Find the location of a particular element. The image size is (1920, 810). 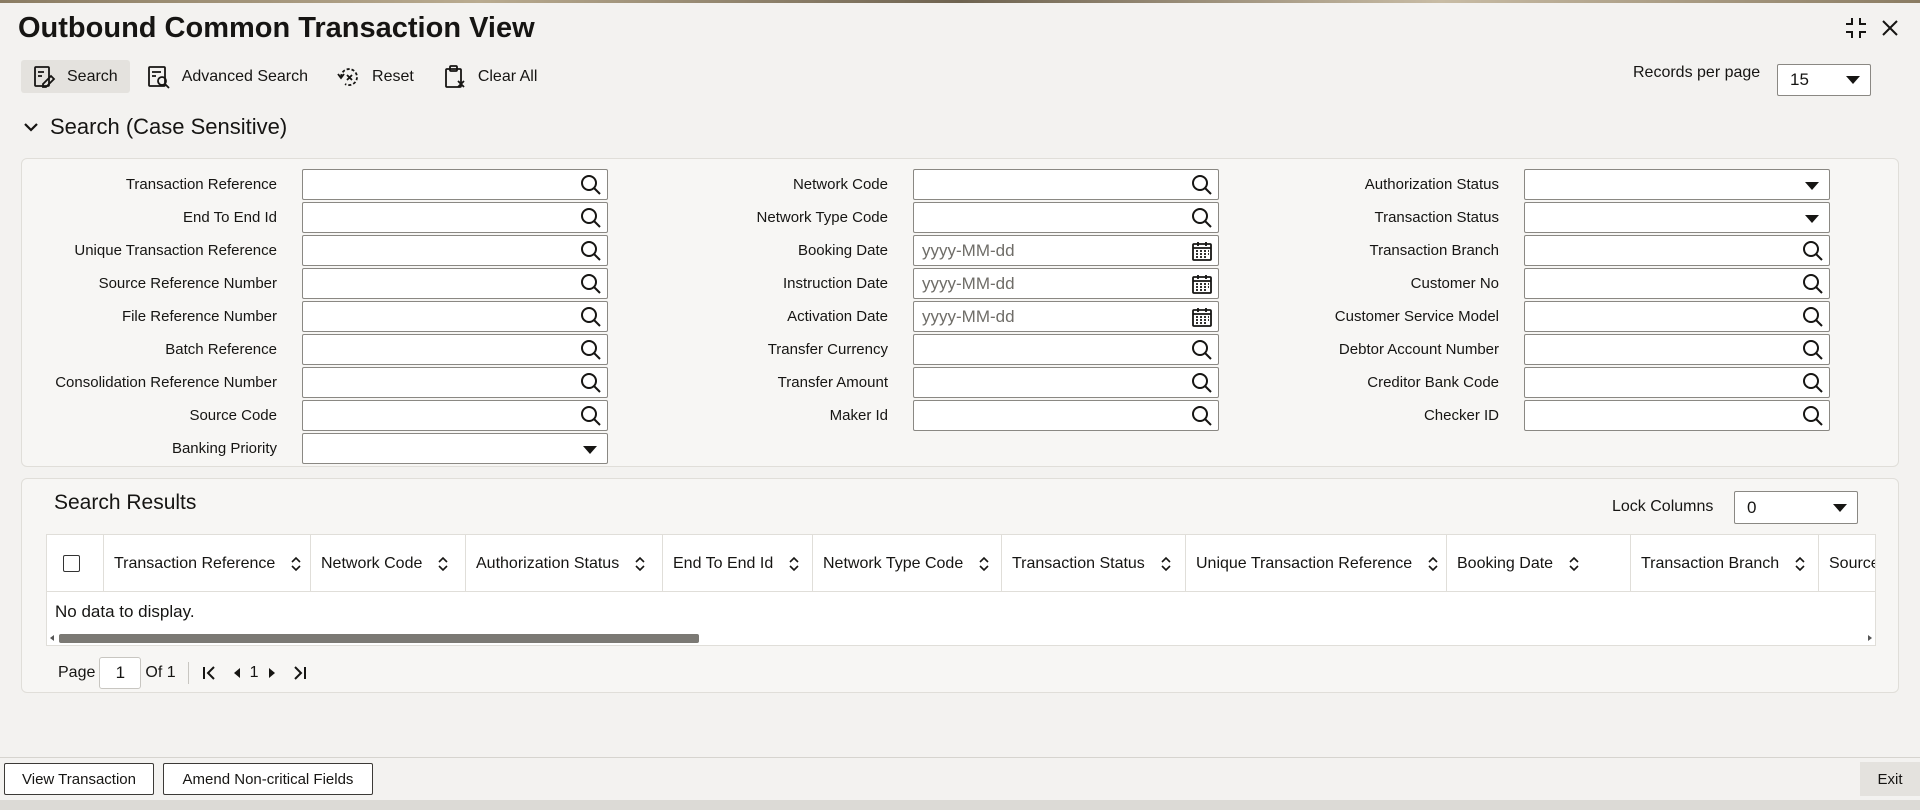

banking-priority-select is located at coordinates (455, 448).